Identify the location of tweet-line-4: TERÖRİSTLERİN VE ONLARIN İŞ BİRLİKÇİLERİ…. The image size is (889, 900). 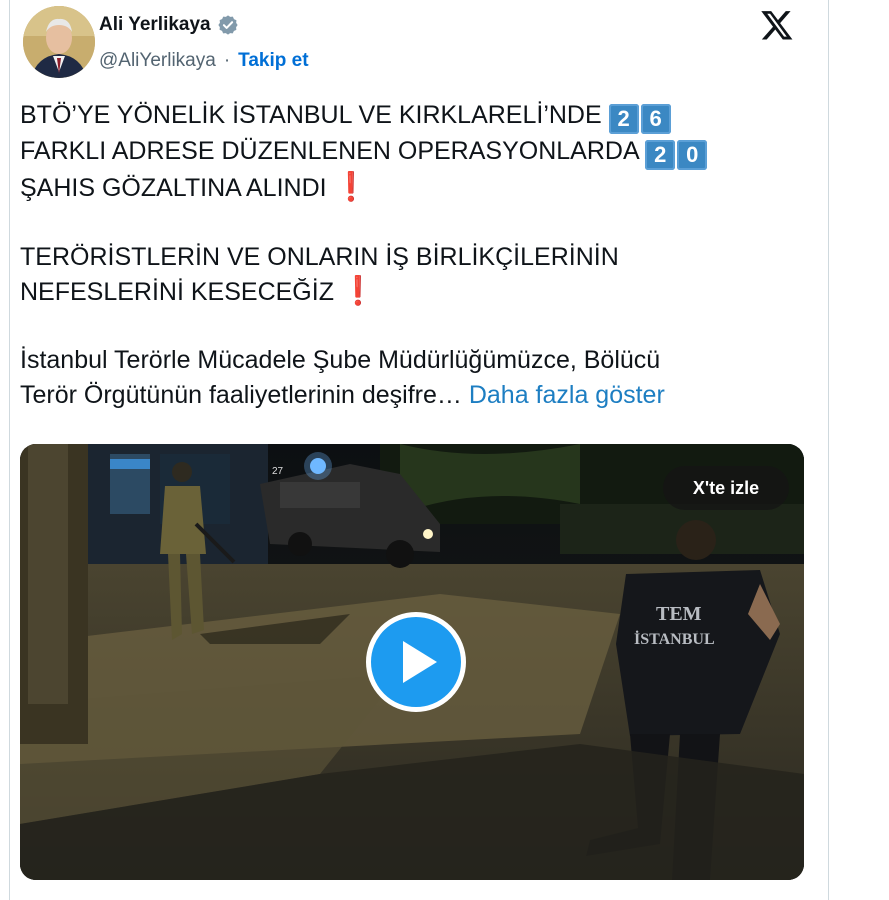
(319, 256).